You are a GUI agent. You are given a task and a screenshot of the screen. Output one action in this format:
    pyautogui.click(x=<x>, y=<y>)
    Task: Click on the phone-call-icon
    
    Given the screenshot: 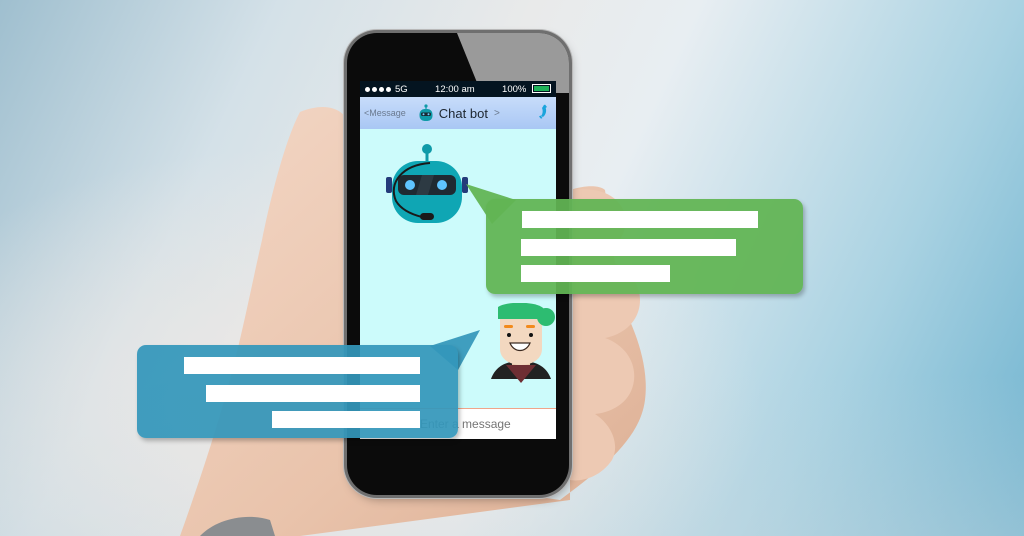 What is the action you would take?
    pyautogui.click(x=541, y=113)
    